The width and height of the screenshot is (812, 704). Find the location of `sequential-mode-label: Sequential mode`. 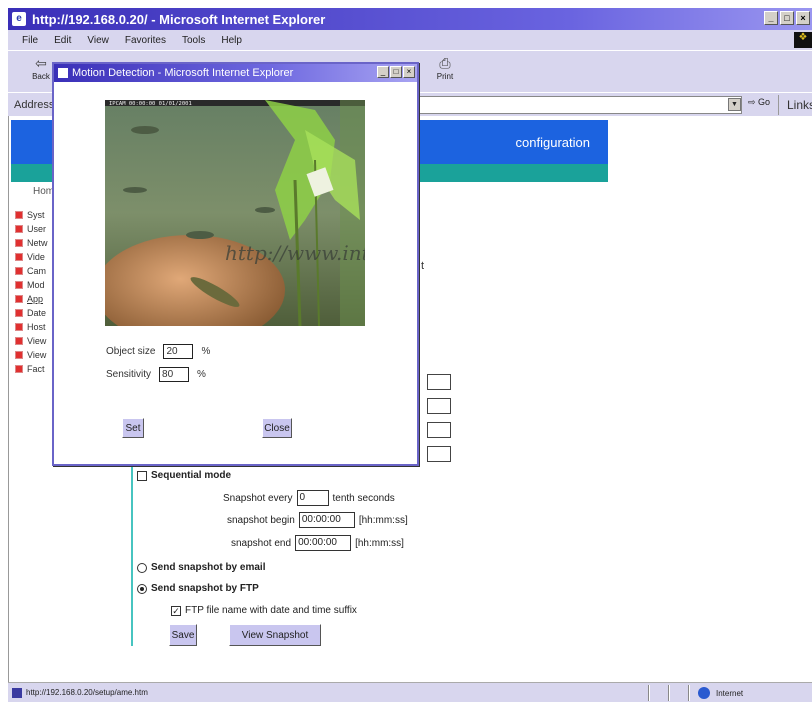

sequential-mode-label: Sequential mode is located at coordinates (191, 475).